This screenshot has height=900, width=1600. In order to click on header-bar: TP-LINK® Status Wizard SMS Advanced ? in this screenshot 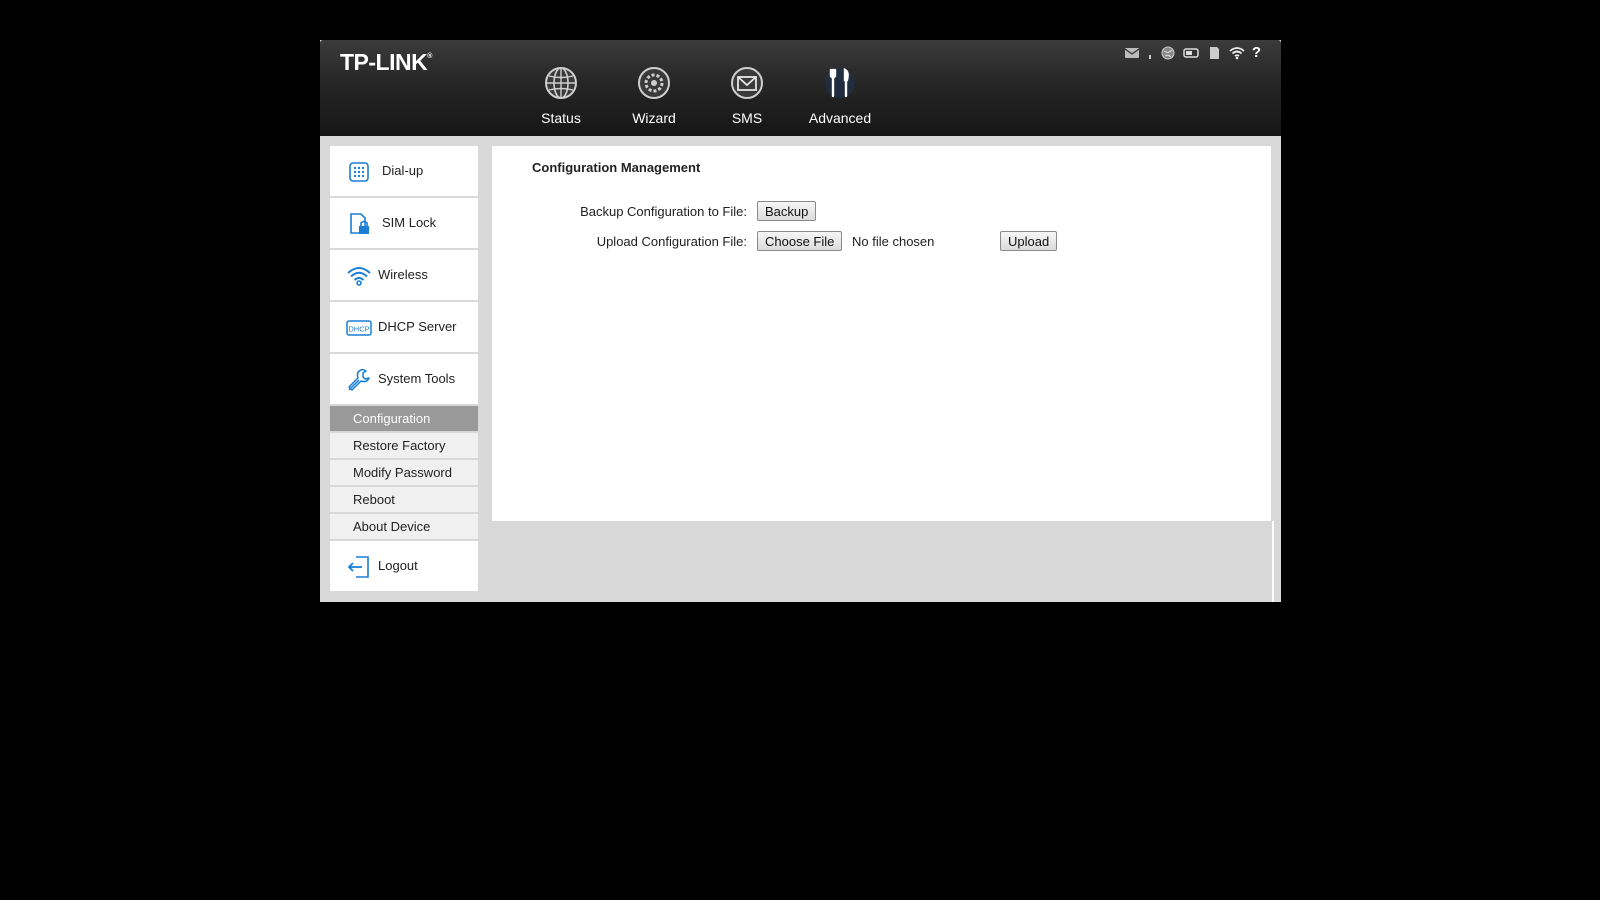, I will do `click(800, 88)`.